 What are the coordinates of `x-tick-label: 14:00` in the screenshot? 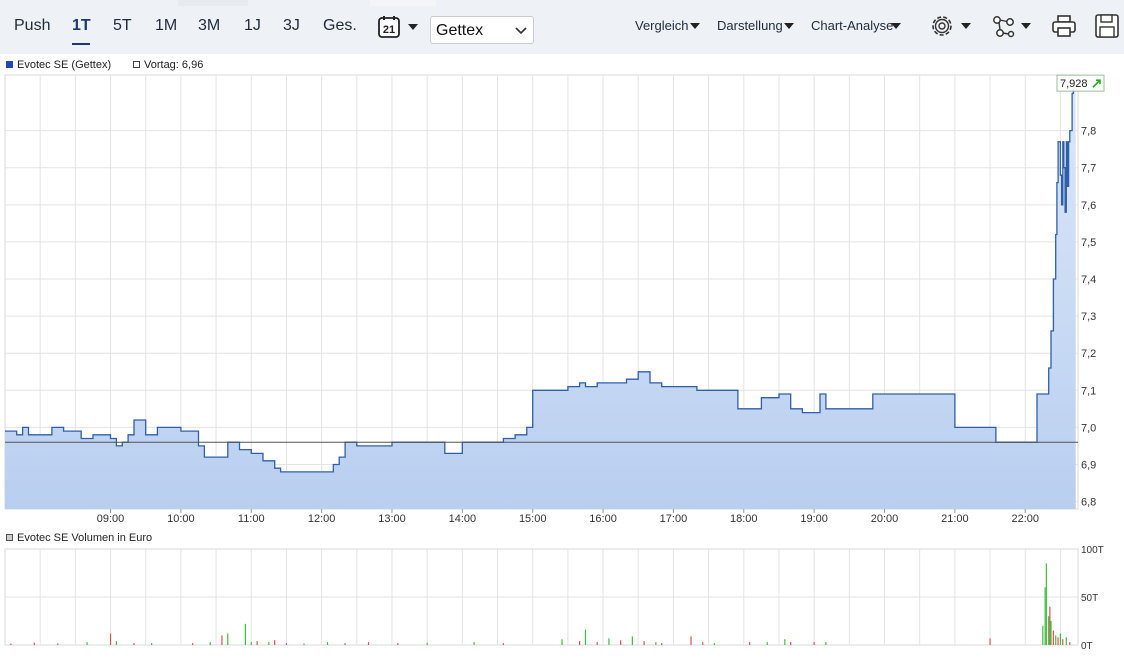 It's located at (463, 519).